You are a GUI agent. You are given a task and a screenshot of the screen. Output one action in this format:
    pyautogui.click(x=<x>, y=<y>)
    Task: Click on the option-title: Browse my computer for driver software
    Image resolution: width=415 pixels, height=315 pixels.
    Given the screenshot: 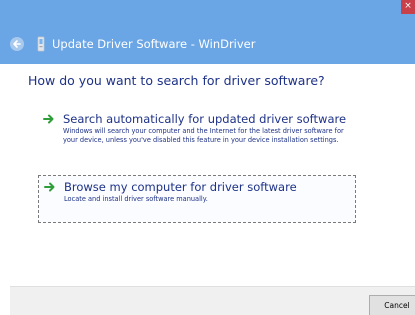 What is the action you would take?
    pyautogui.click(x=180, y=187)
    